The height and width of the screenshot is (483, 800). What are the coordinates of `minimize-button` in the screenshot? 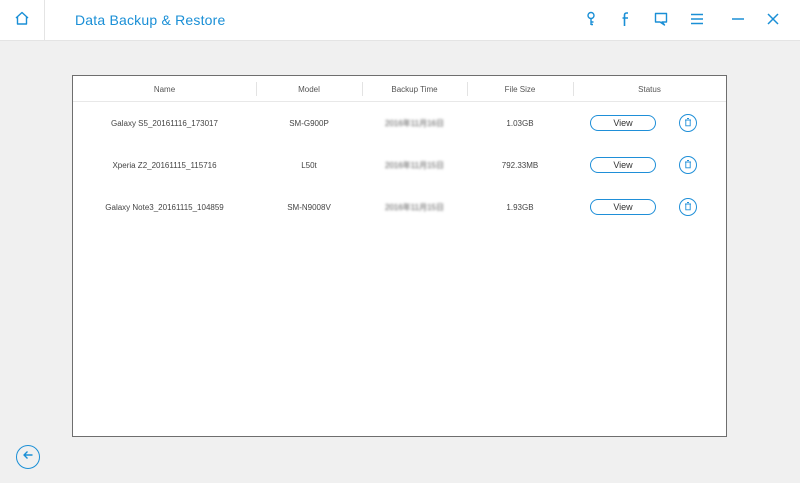 It's located at (738, 21).